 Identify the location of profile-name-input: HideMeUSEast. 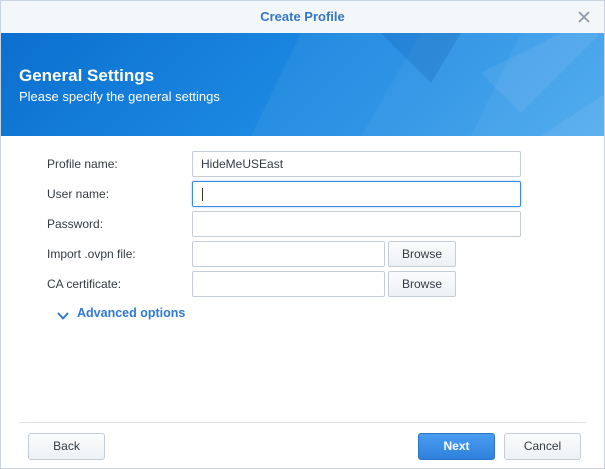
(356, 164).